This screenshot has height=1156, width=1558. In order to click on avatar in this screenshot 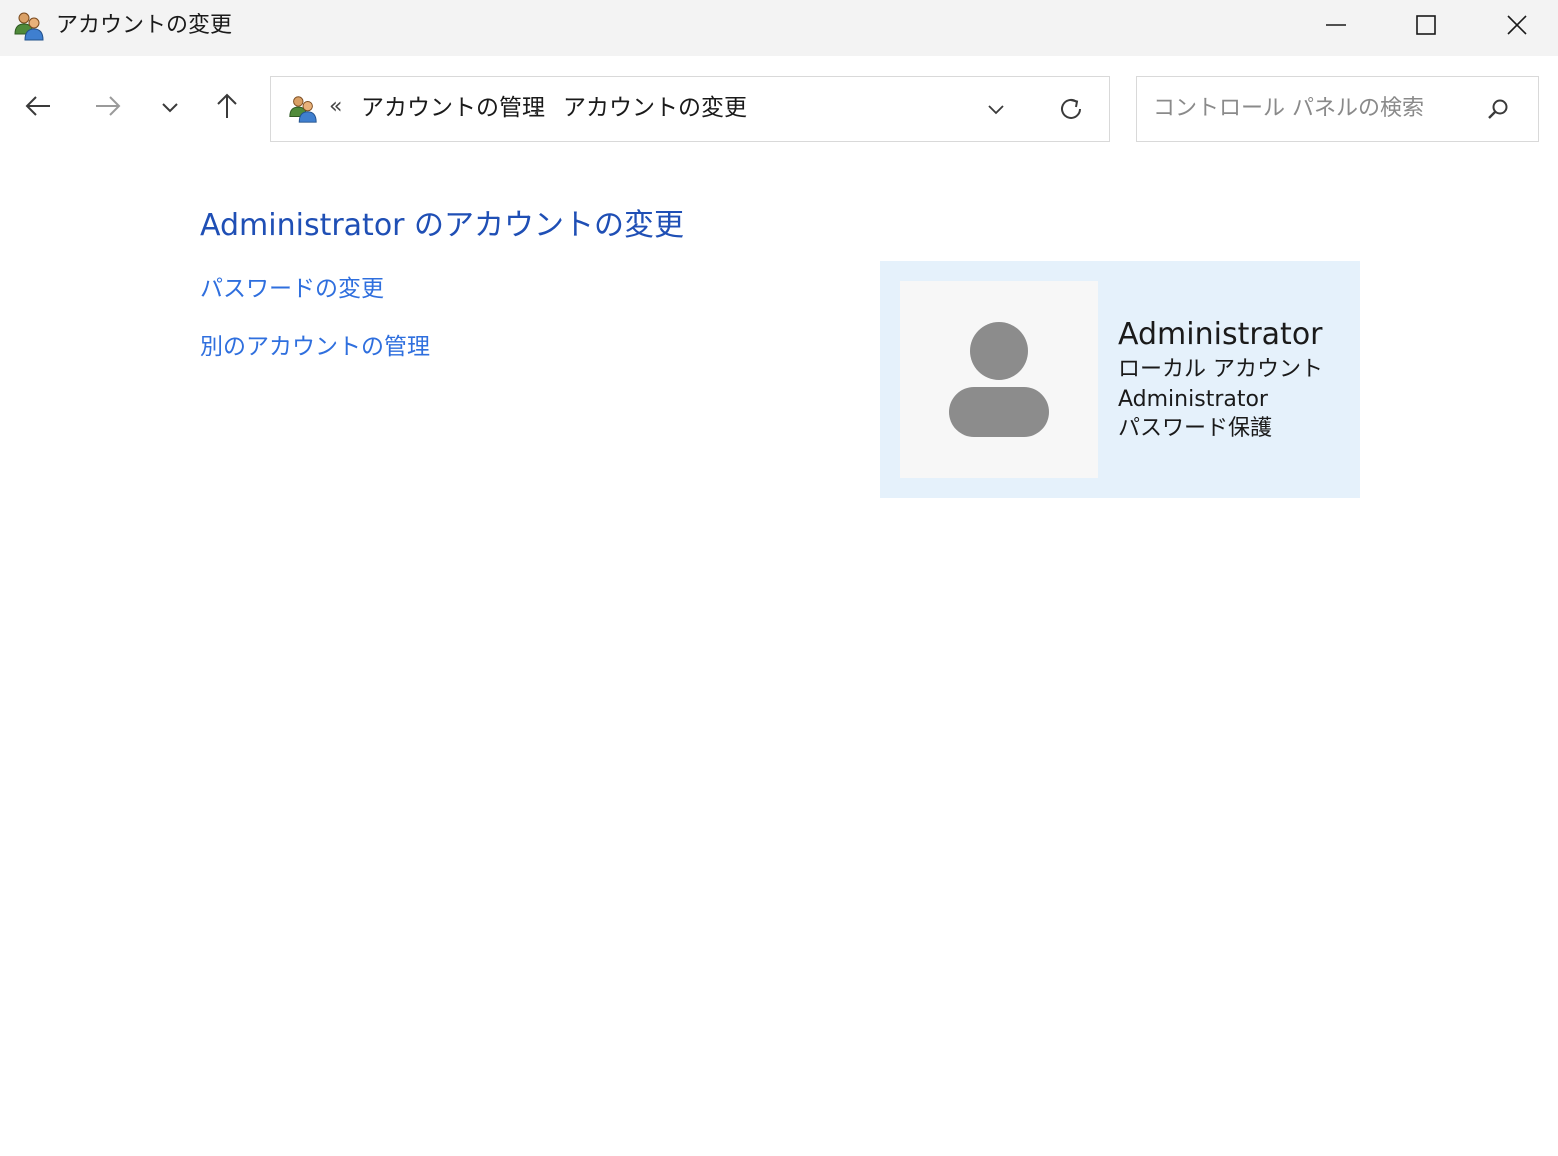, I will do `click(999, 379)`.